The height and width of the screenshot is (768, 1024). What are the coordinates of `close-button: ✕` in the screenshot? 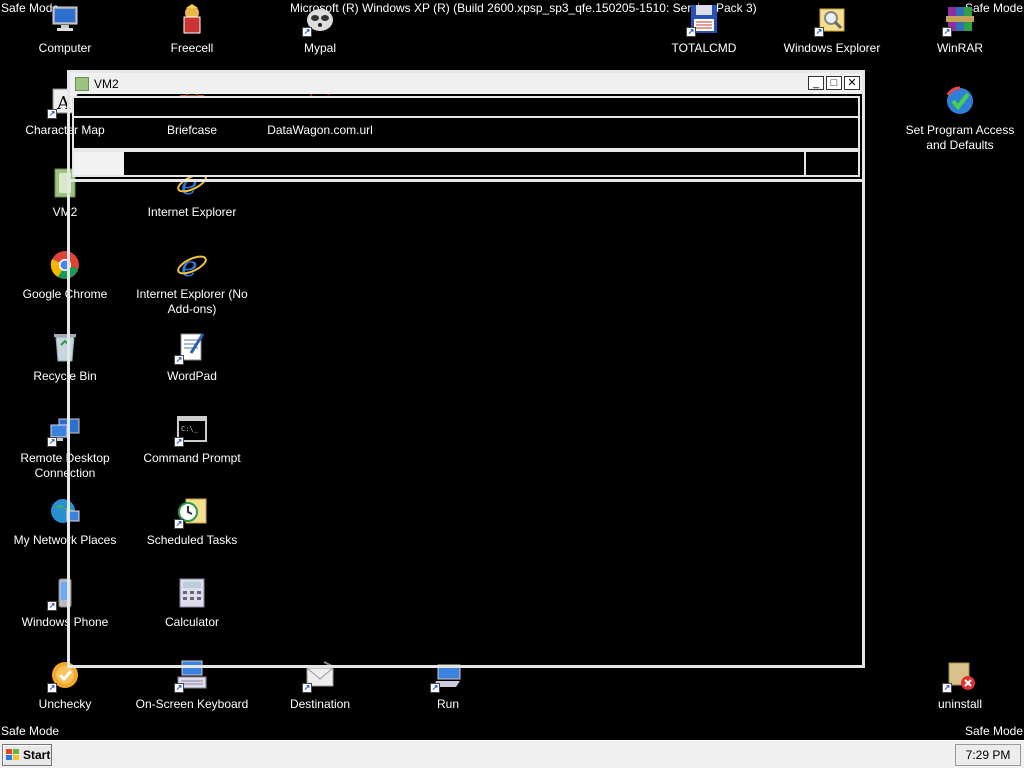 It's located at (852, 83).